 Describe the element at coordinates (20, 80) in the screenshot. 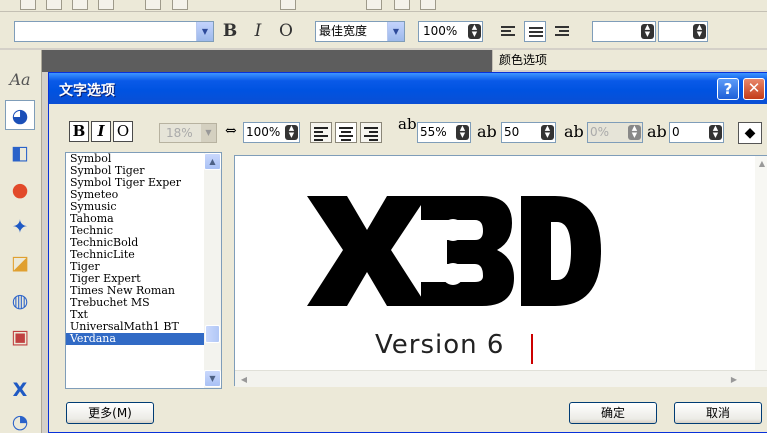

I see `text-style-icon: Aa` at that location.